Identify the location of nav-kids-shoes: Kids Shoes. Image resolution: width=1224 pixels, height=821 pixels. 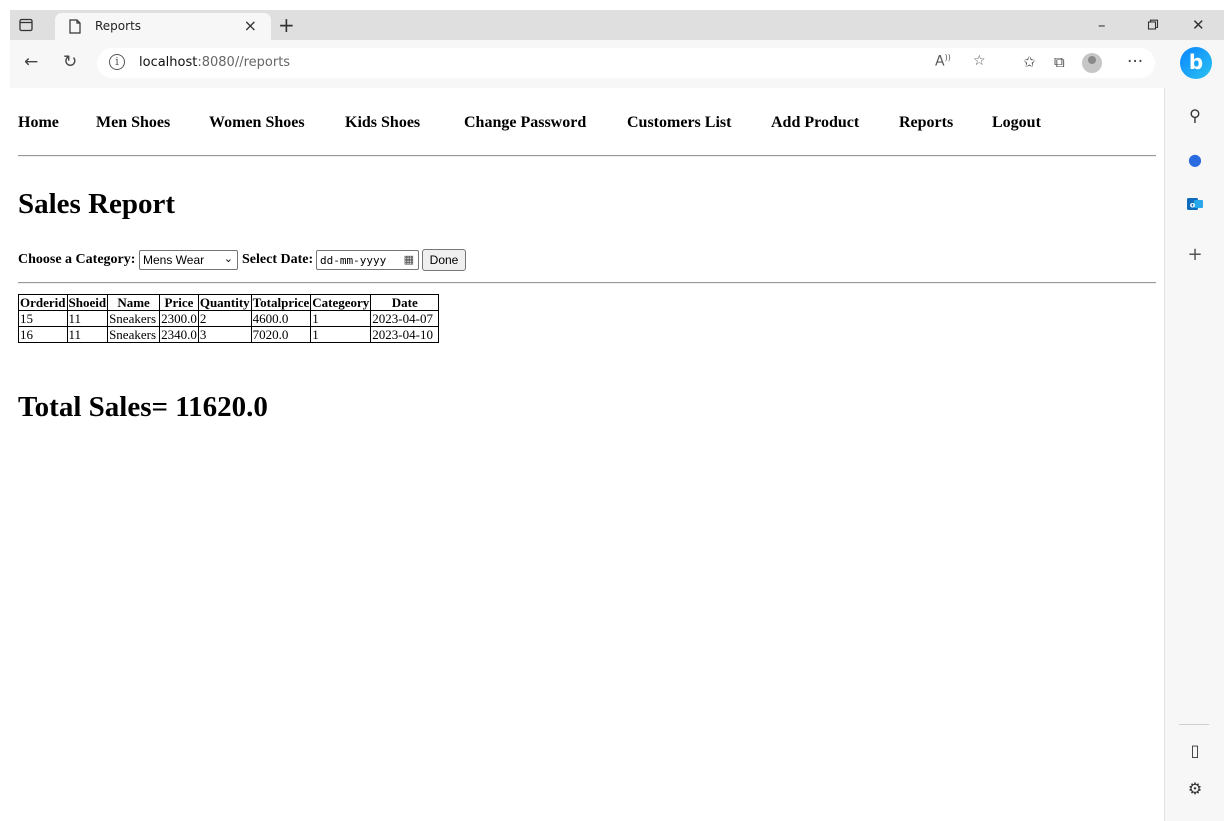
(382, 123).